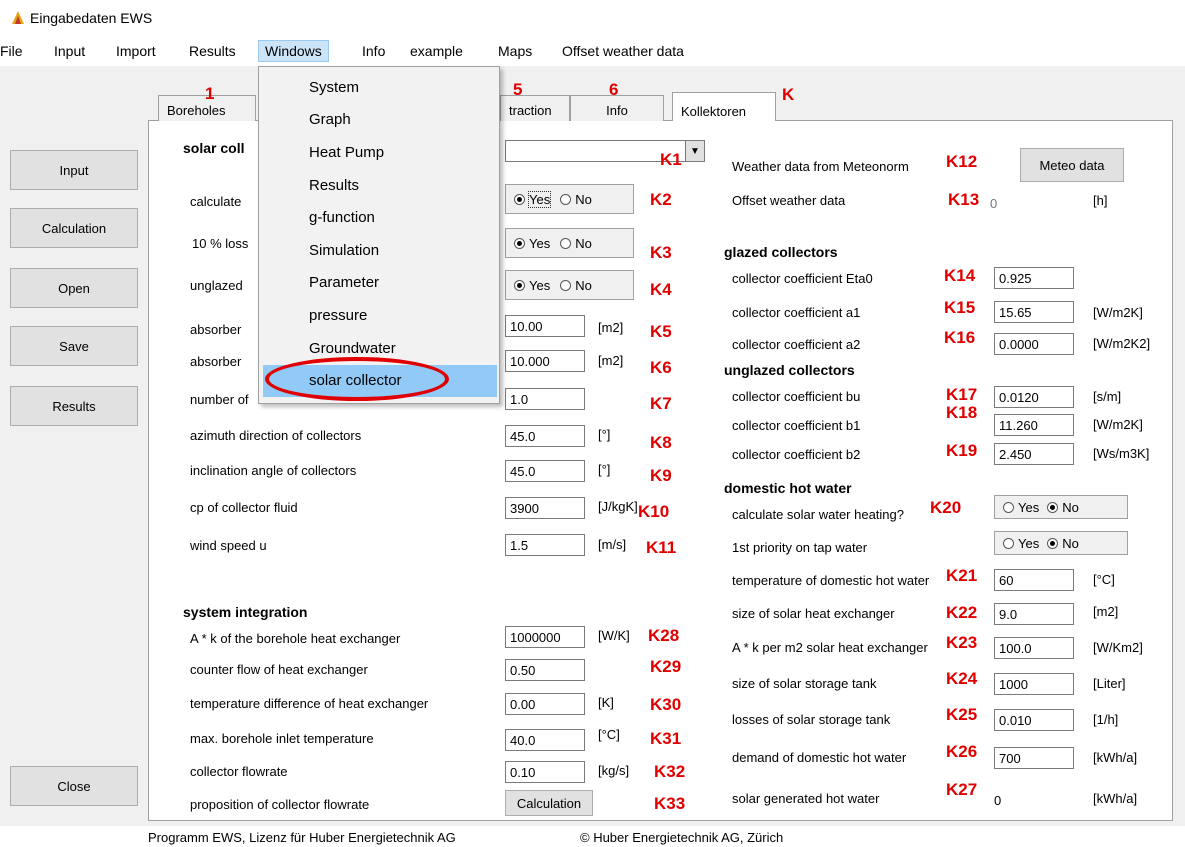  Describe the element at coordinates (352, 348) in the screenshot. I see `menu-item-groundwater: Groundwater` at that location.